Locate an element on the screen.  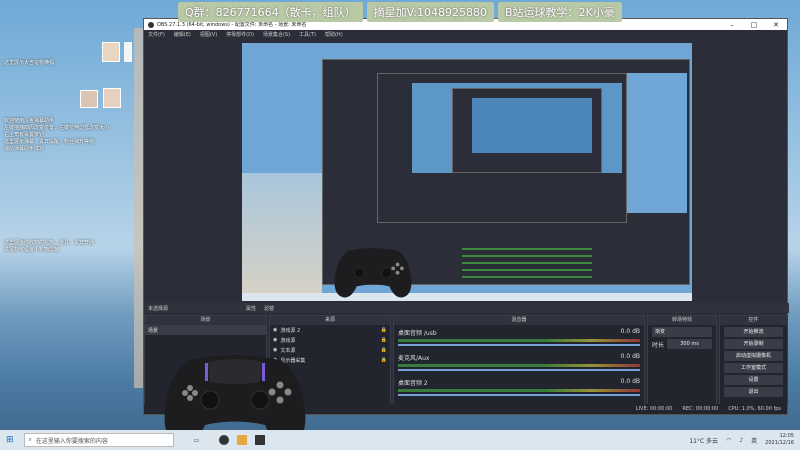
wifi-icon: ◠ is located at coordinates (728, 440).